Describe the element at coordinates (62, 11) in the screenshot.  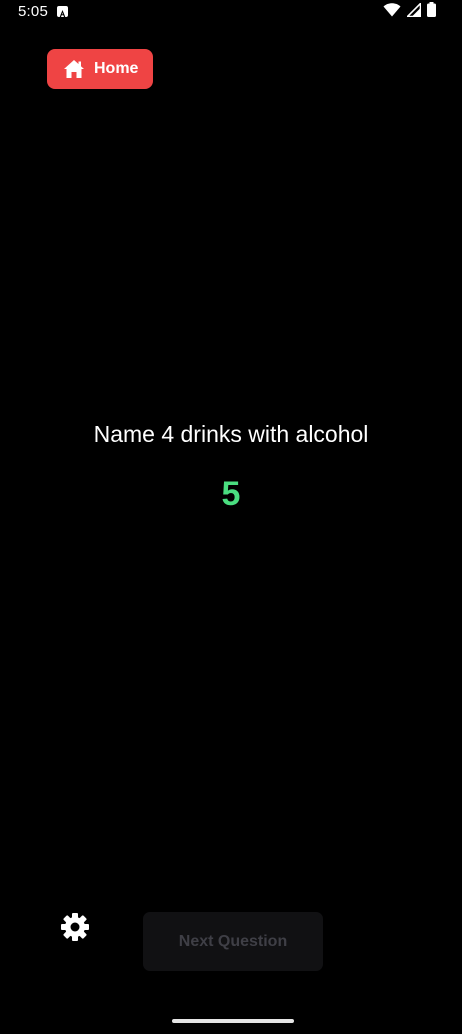
I see `a-notification-icon` at that location.